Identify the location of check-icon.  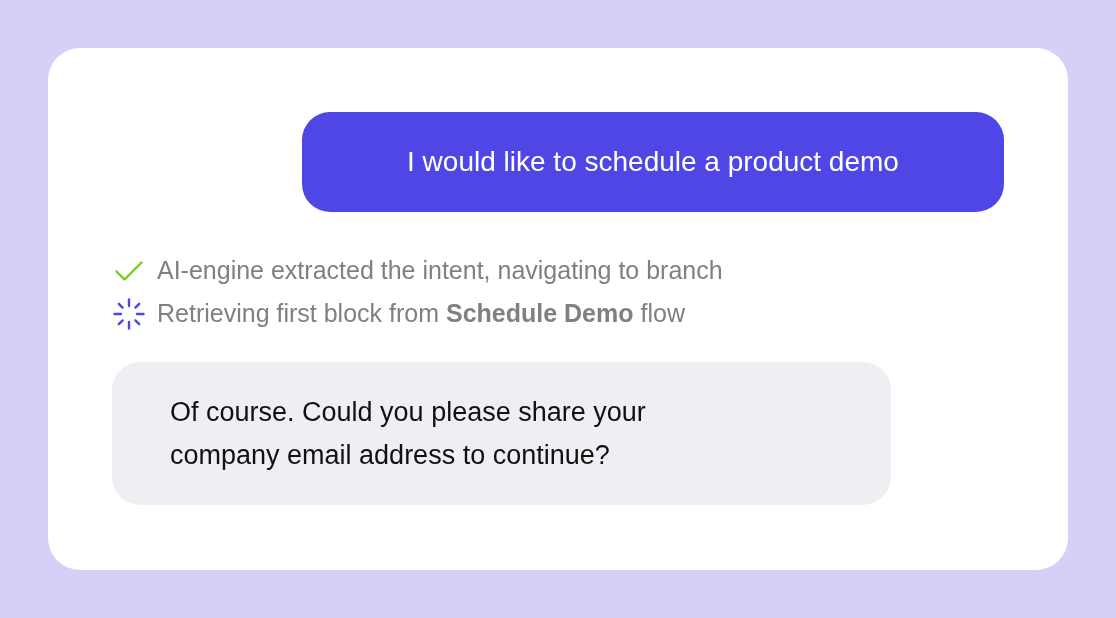
(129, 270).